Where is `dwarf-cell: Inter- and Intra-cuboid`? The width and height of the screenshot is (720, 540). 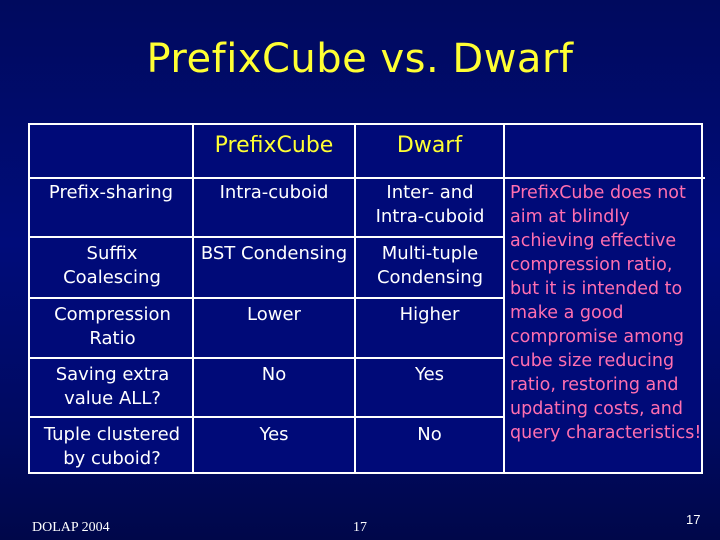
dwarf-cell: Inter- and Intra-cuboid is located at coordinates (430, 204).